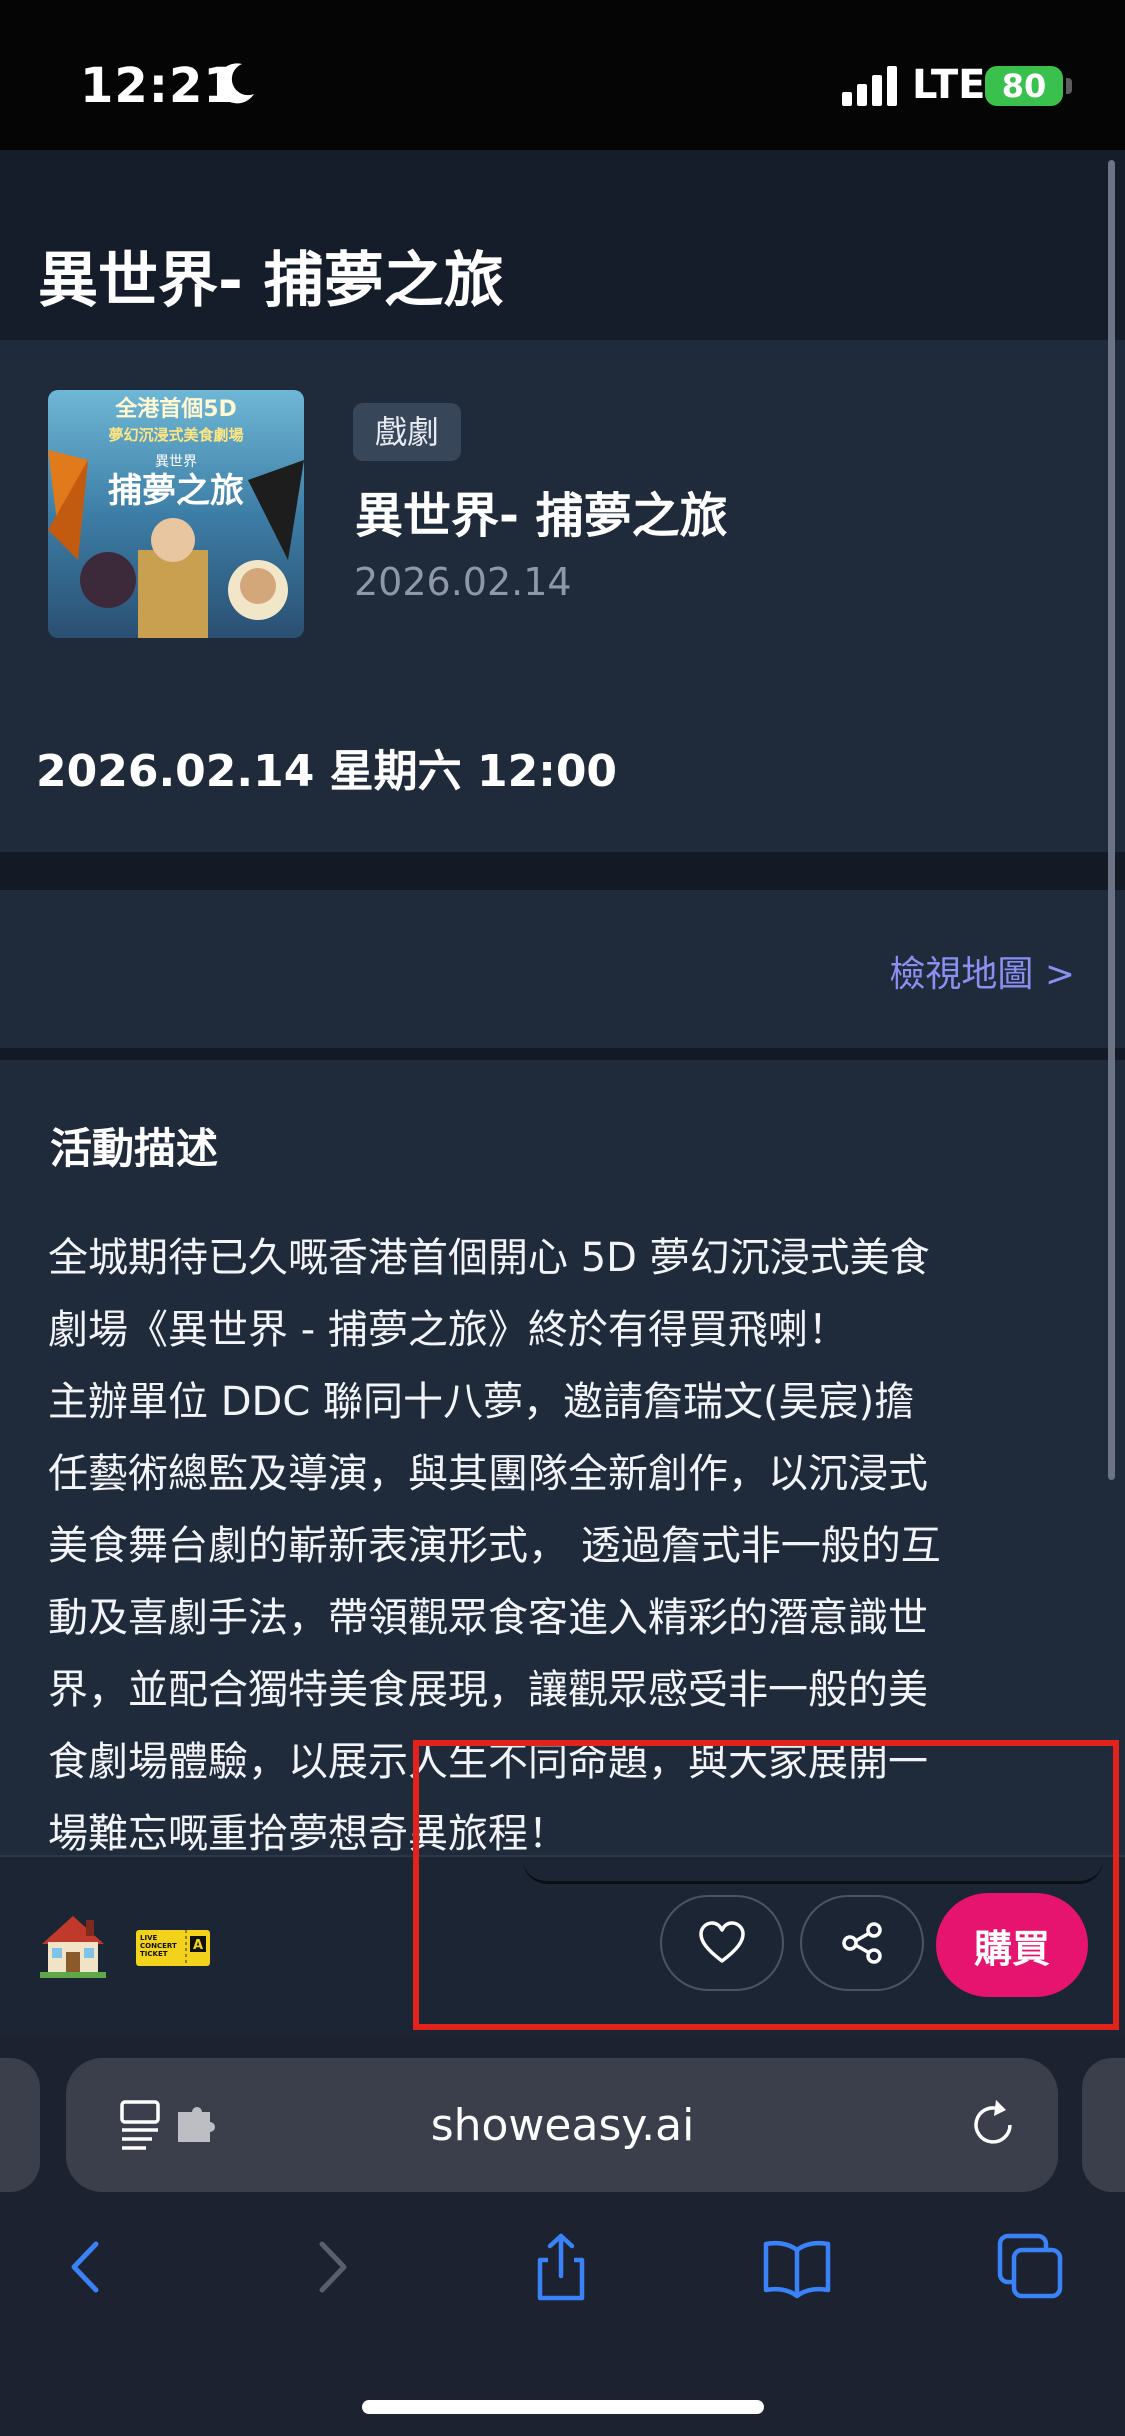 Image resolution: width=1125 pixels, height=2436 pixels. What do you see at coordinates (176, 491) in the screenshot?
I see `poster-line-4: 捕夢之旅` at bounding box center [176, 491].